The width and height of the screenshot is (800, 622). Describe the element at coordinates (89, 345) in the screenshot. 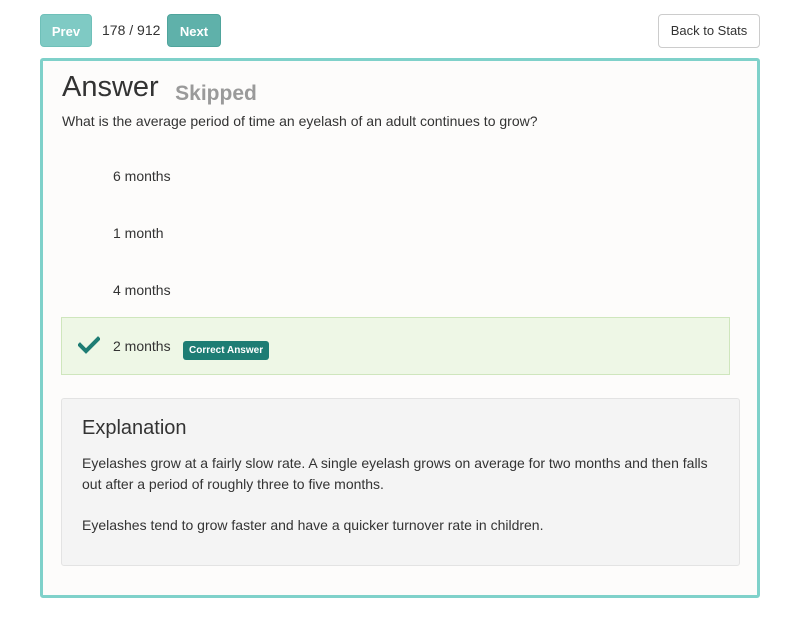

I see `checkmark-icon` at that location.